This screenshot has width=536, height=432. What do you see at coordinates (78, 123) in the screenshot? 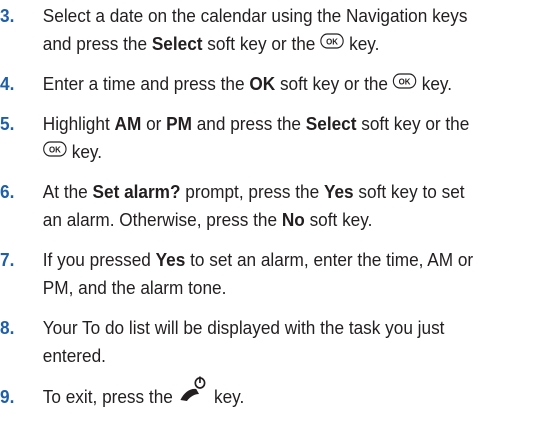
I see `text-run: Highlight` at bounding box center [78, 123].